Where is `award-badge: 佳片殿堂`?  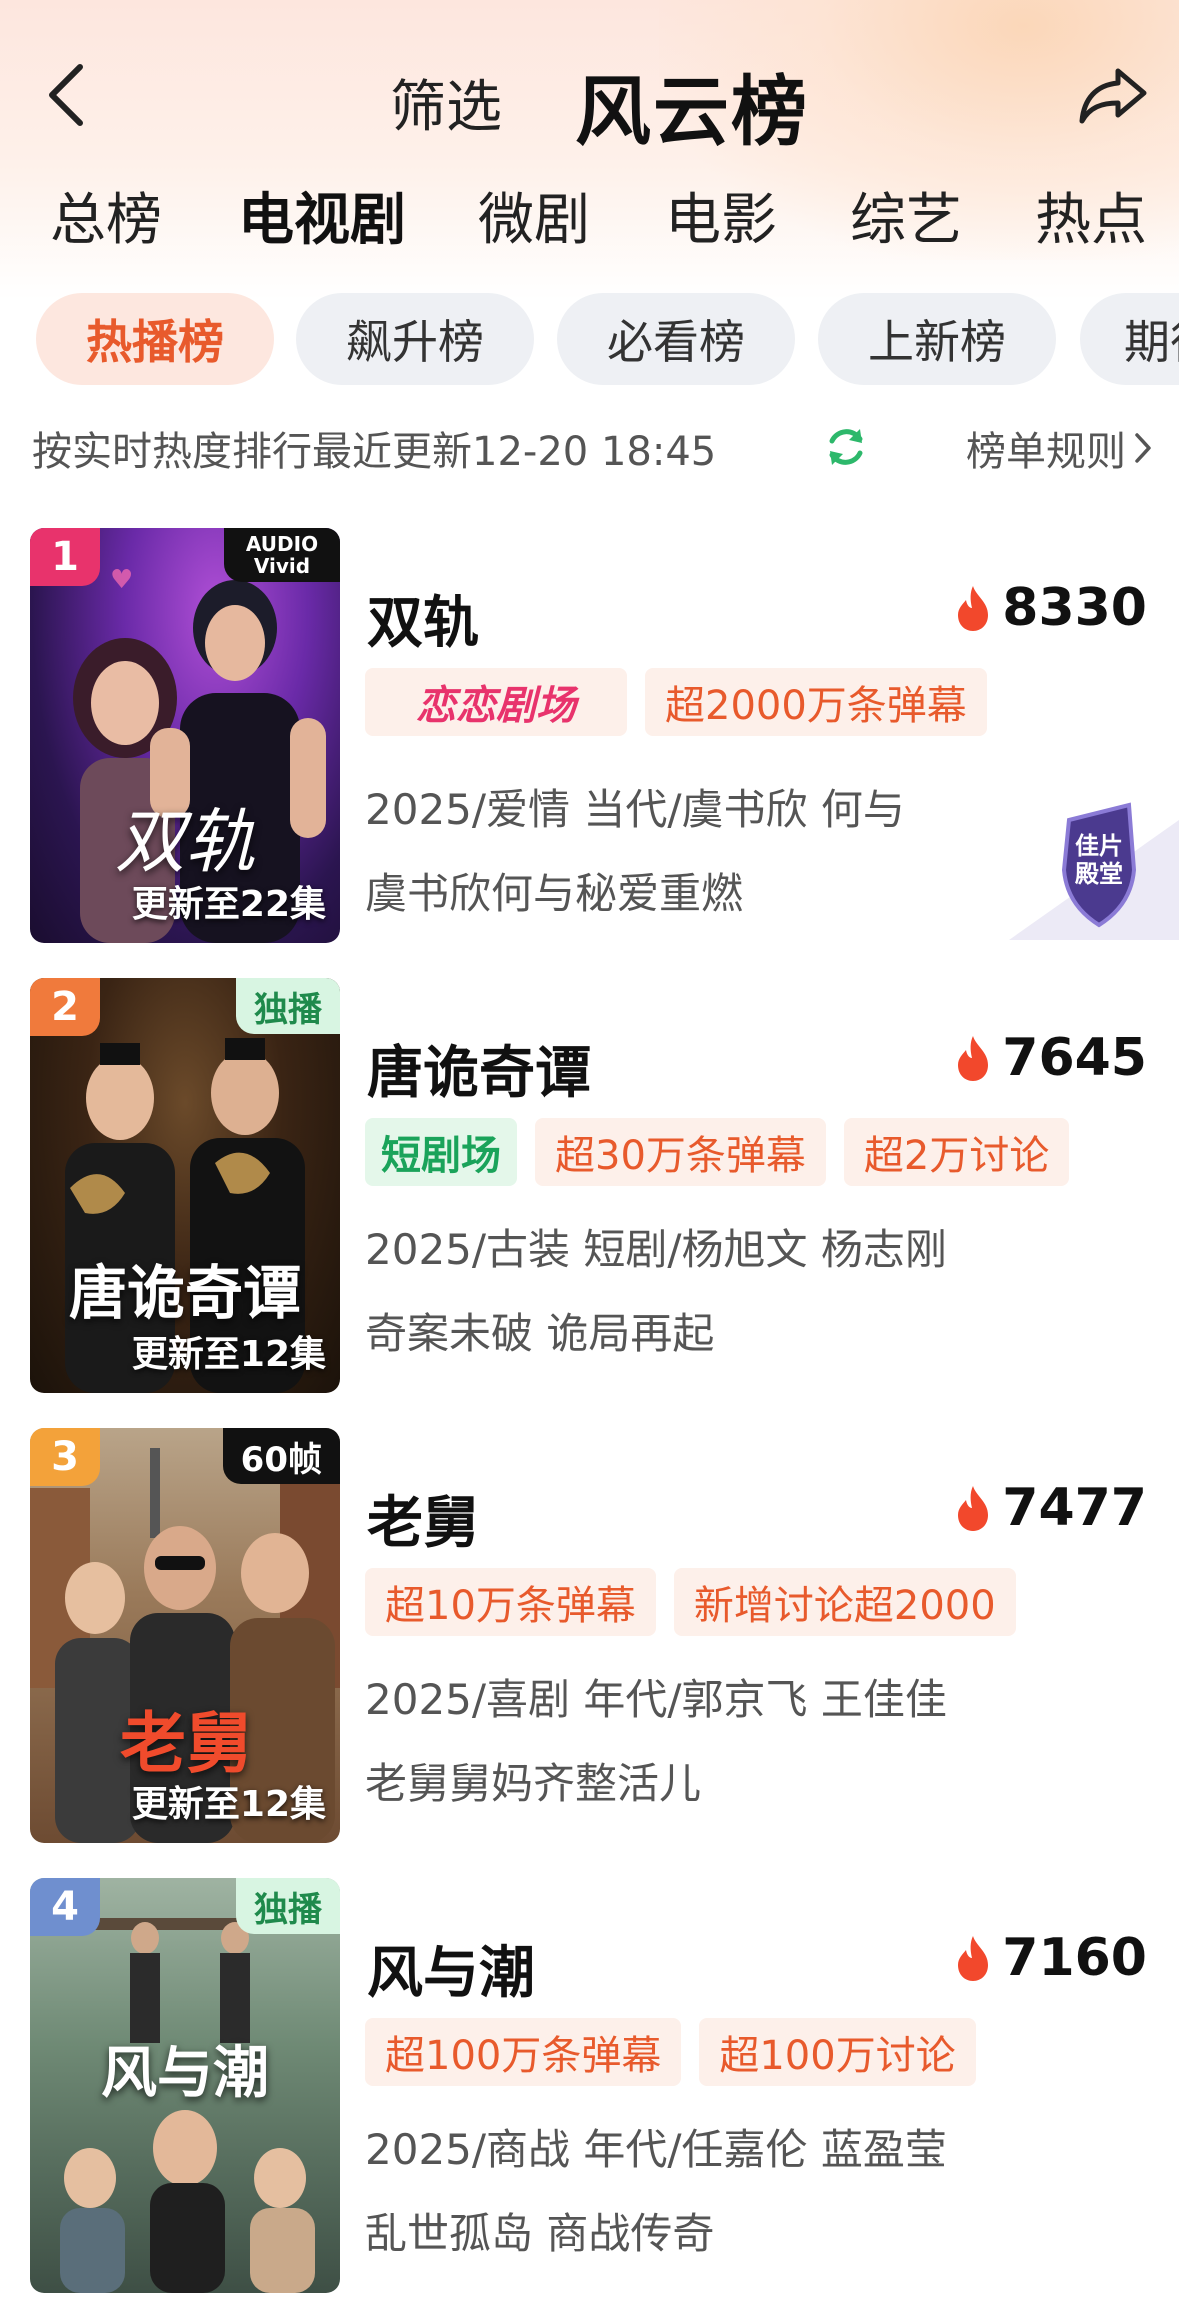
award-badge: 佳片殿堂 is located at coordinates (1084, 870).